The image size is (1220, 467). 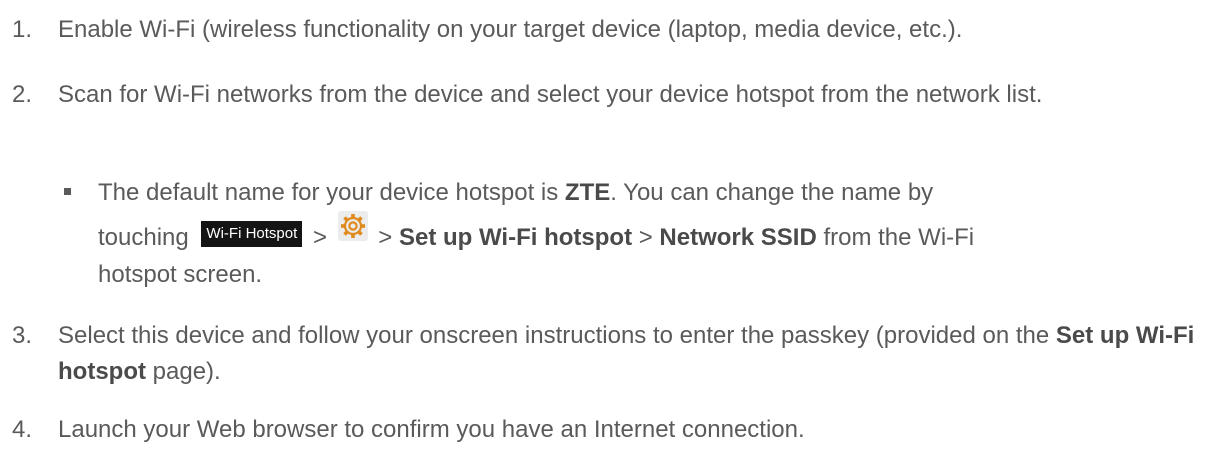 I want to click on wifi-hotspot-button: Wi-Fi Hotspot, so click(x=252, y=234).